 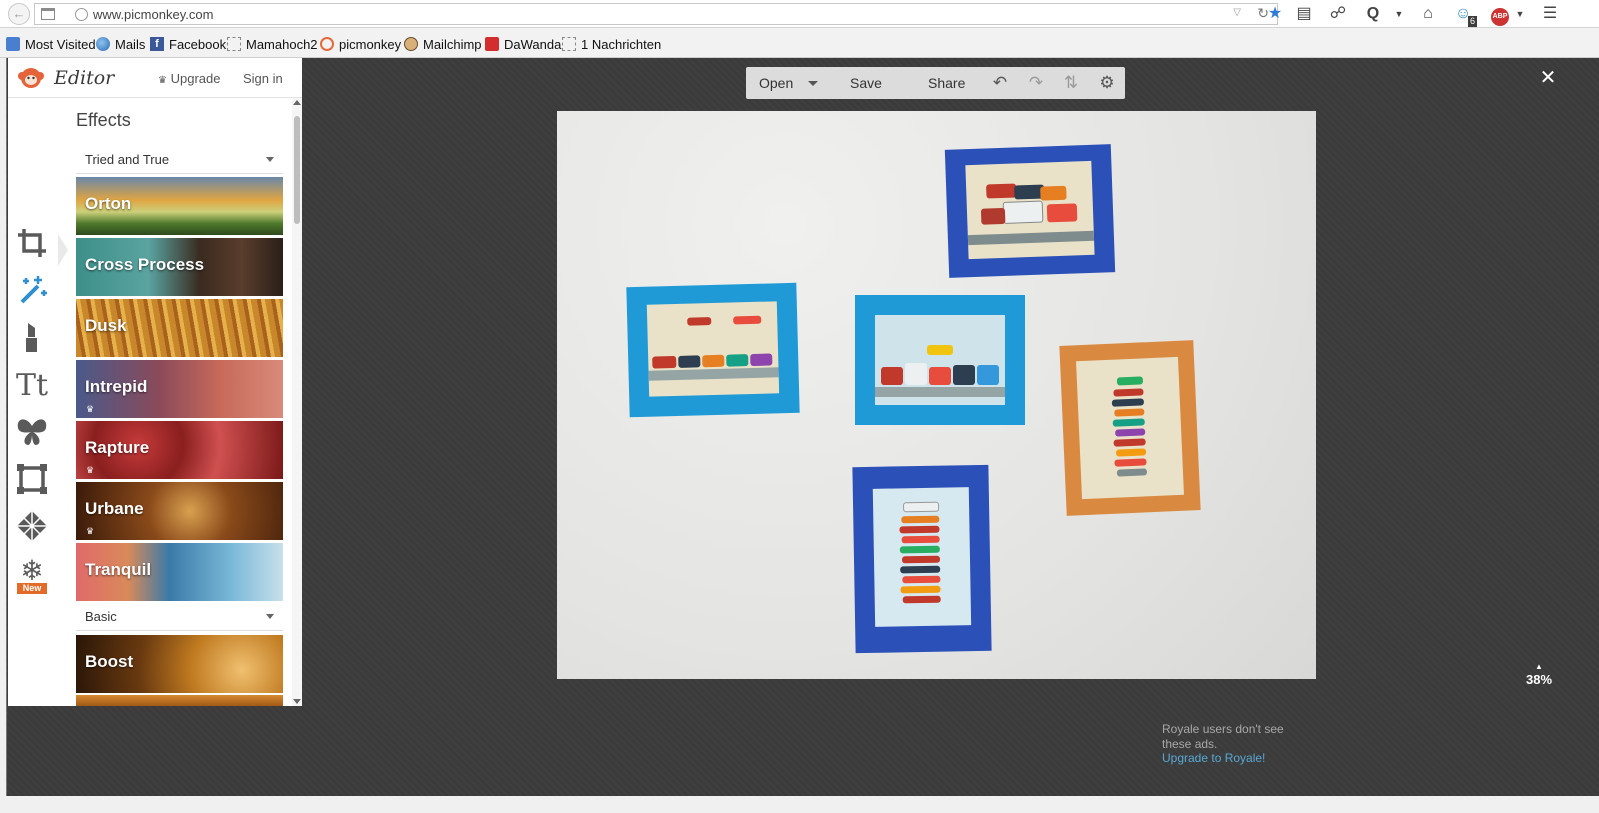 What do you see at coordinates (179, 450) in the screenshot?
I see `effect-rapture: Rapture ♛` at bounding box center [179, 450].